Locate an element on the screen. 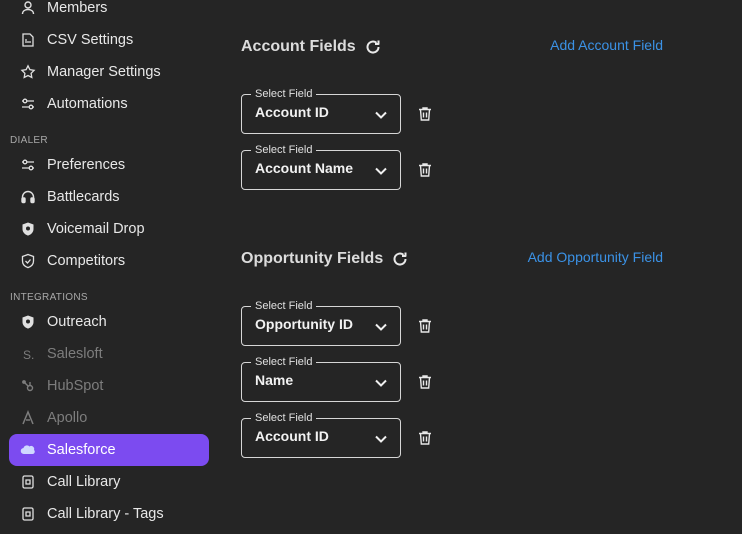  sidebar-item-label: Battlecards is located at coordinates (83, 197).